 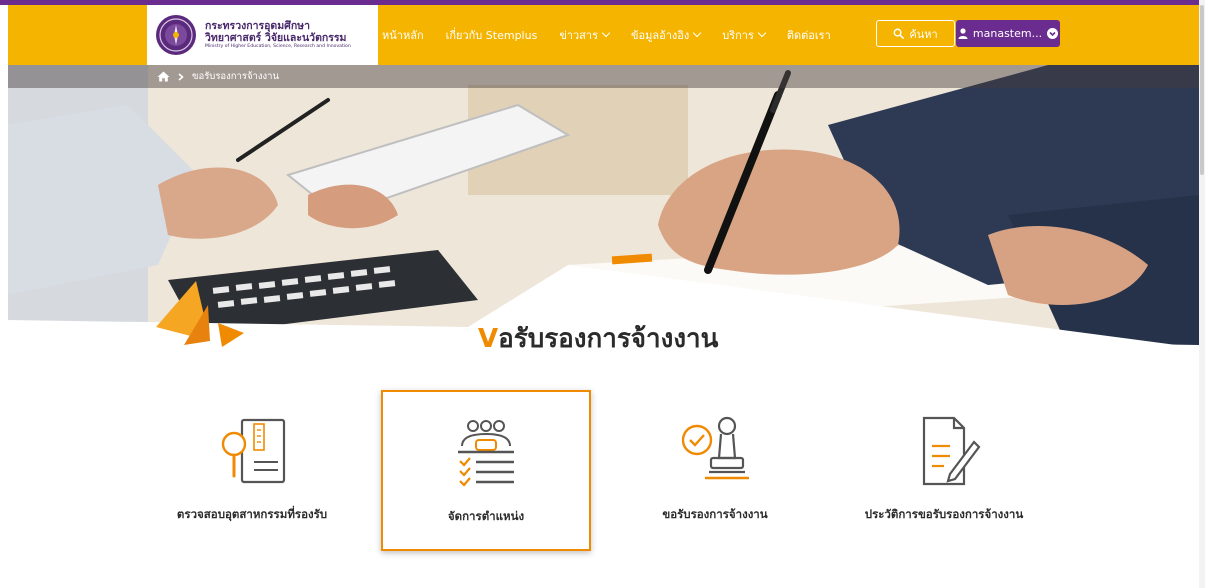 I want to click on page-title: Vอรับรองการจ้างงาน, so click(x=598, y=338).